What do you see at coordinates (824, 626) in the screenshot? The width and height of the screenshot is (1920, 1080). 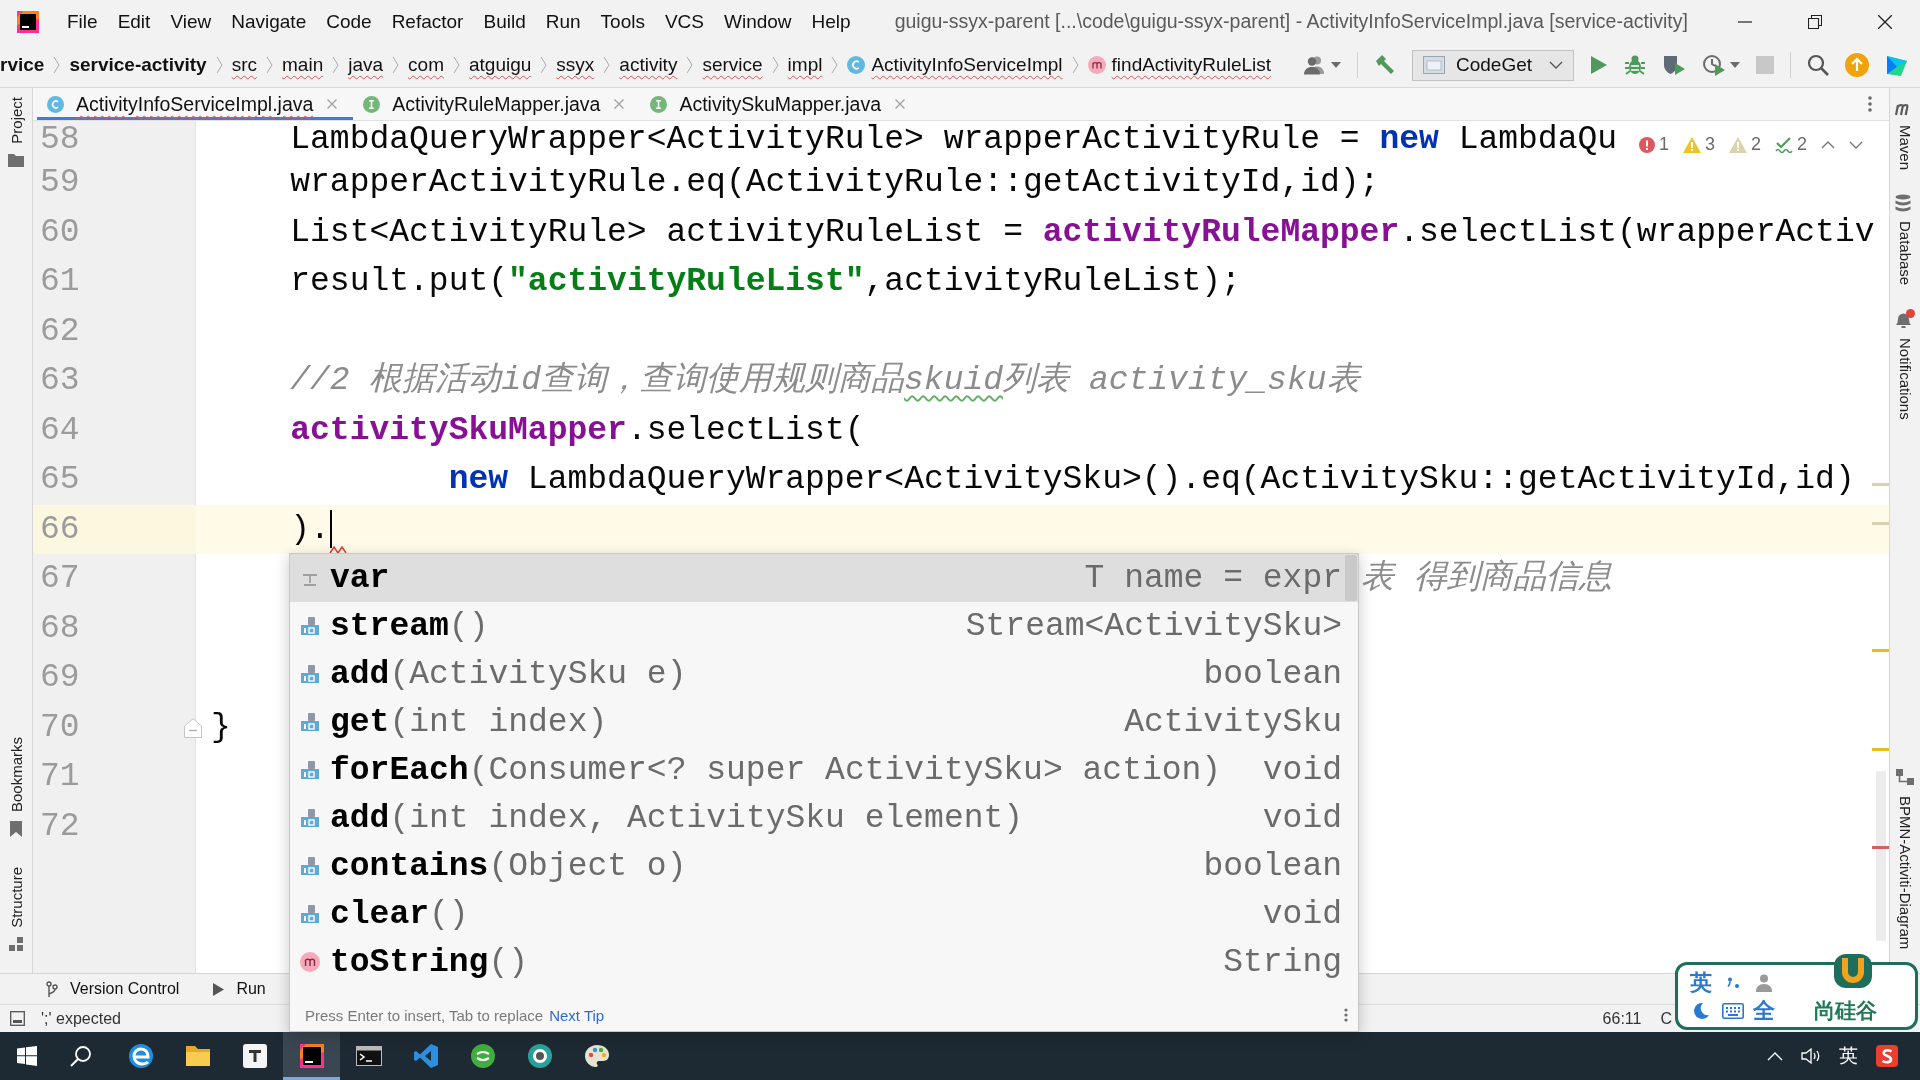 I see `completion-item: stream() Stream<ActivitySku>` at bounding box center [824, 626].